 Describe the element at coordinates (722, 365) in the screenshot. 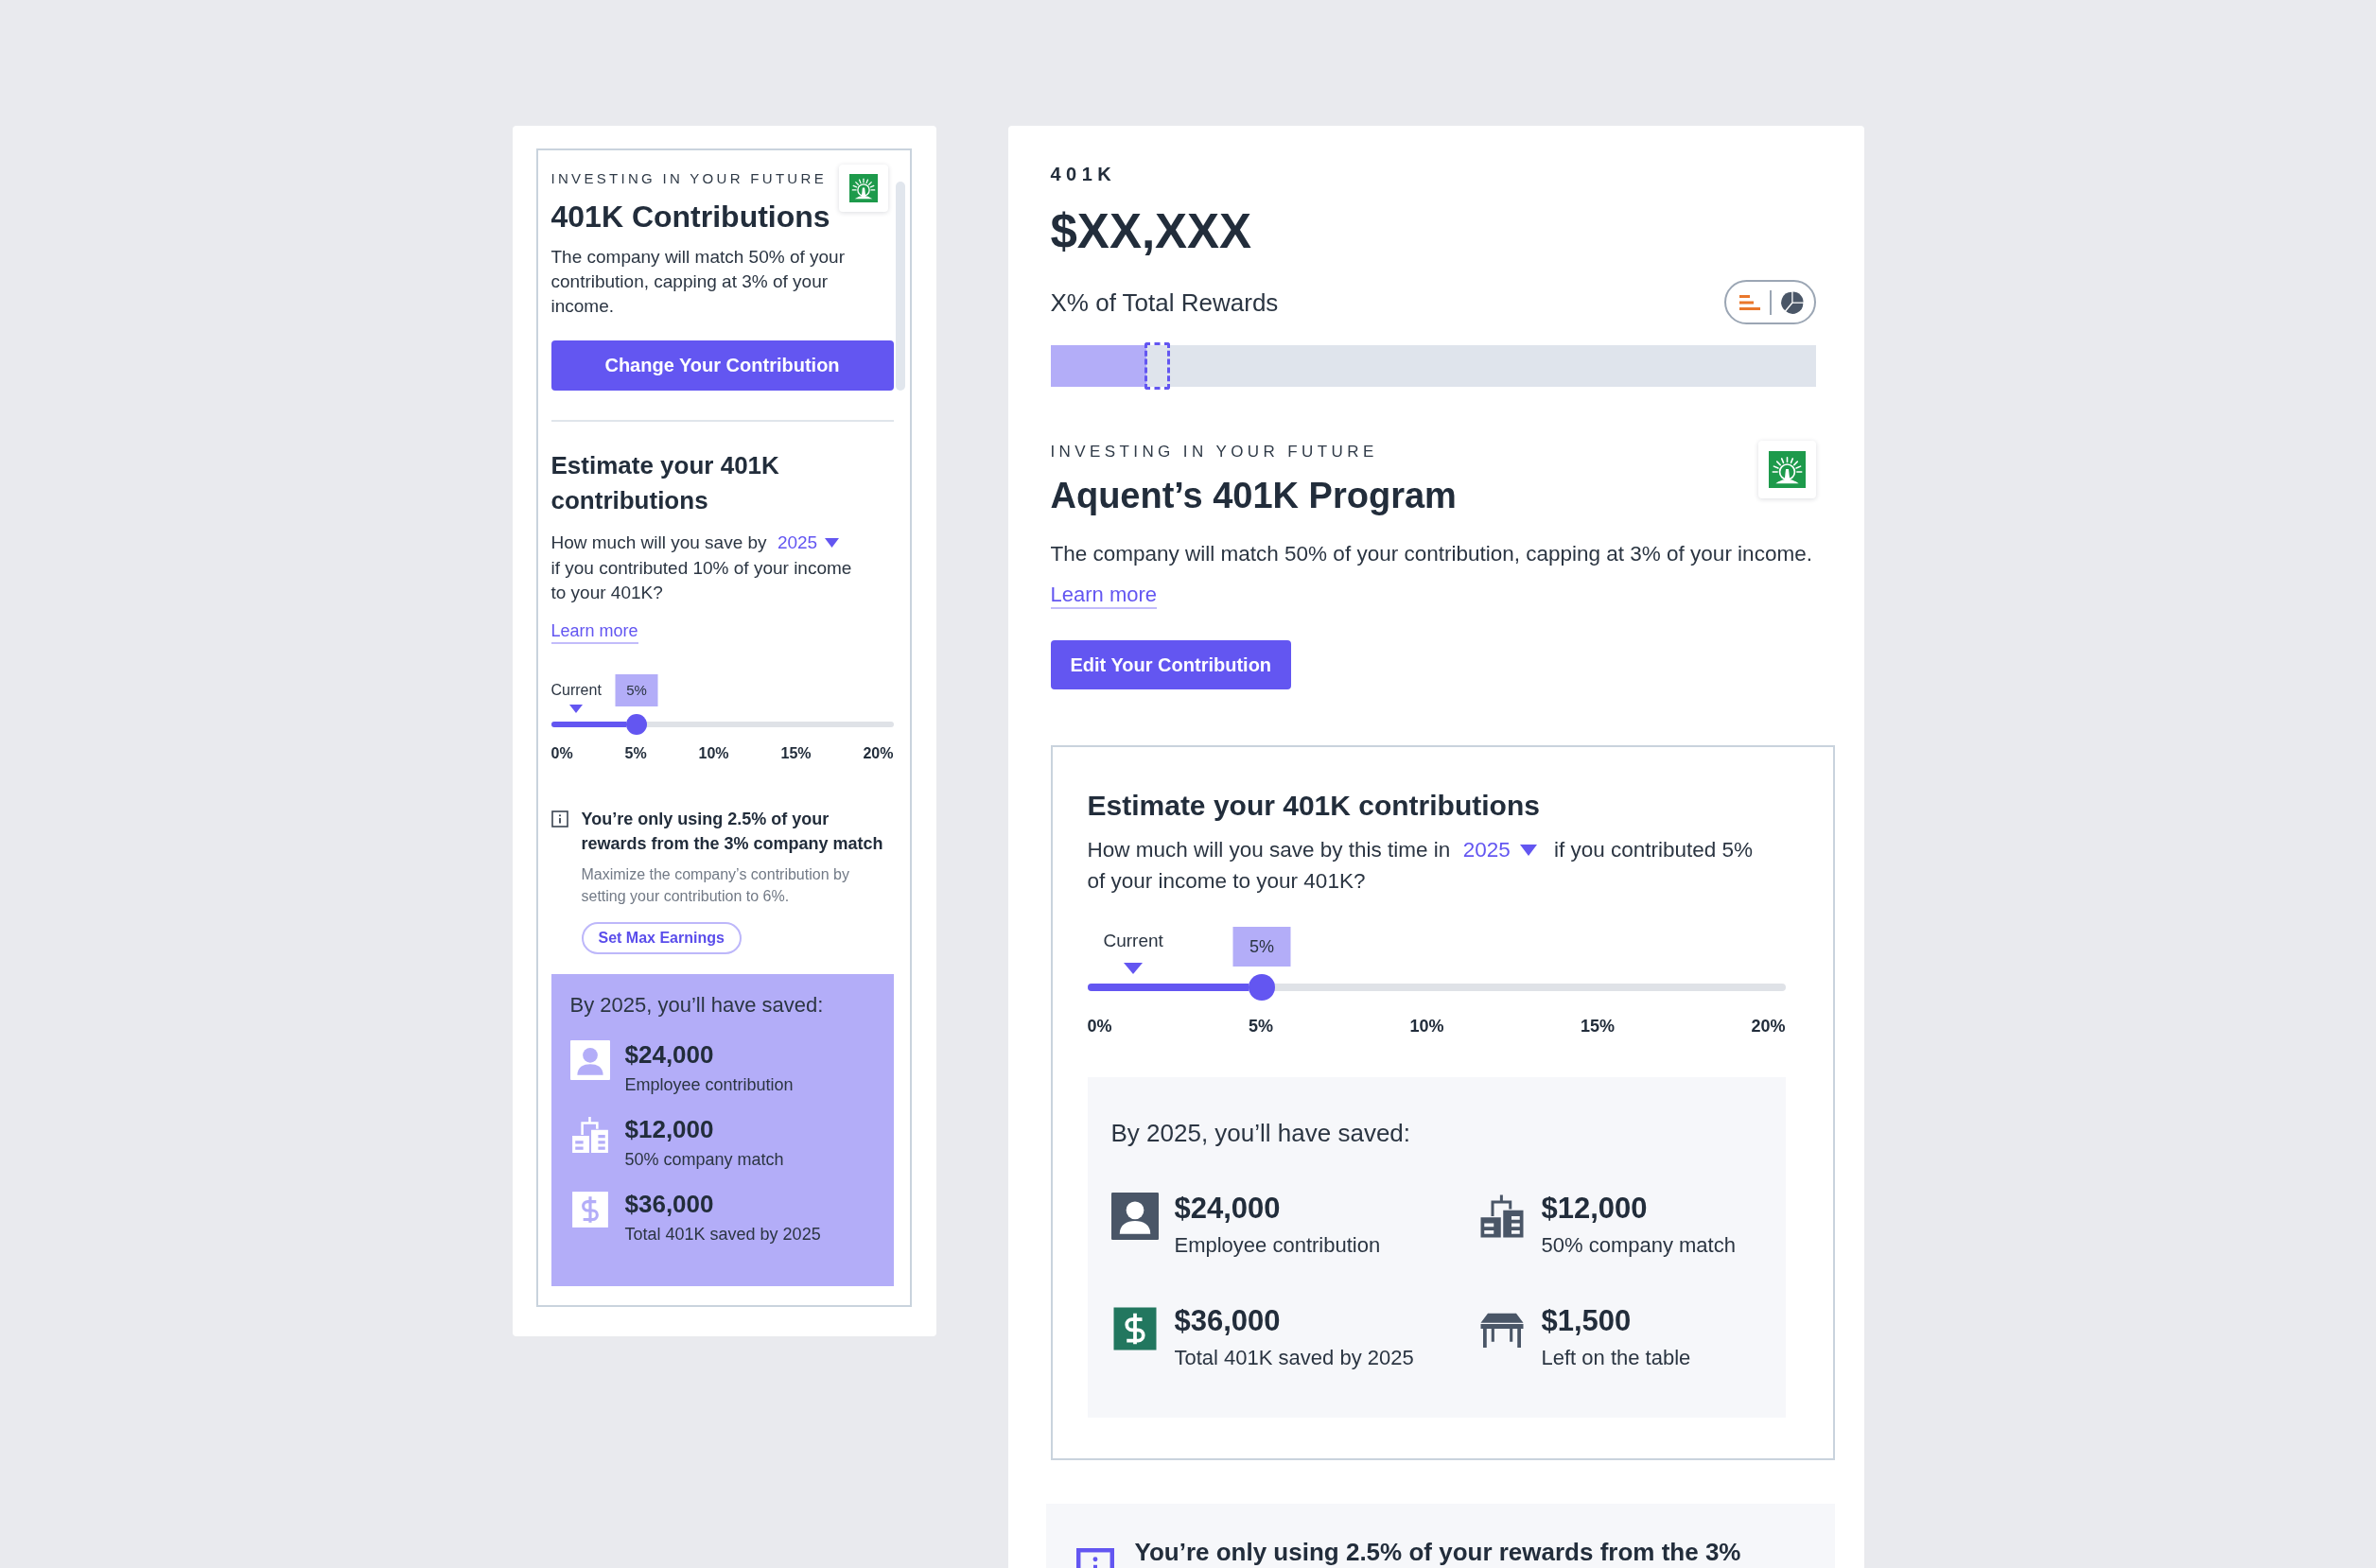

I see `change-contribution-button: Change Your Contribution` at that location.